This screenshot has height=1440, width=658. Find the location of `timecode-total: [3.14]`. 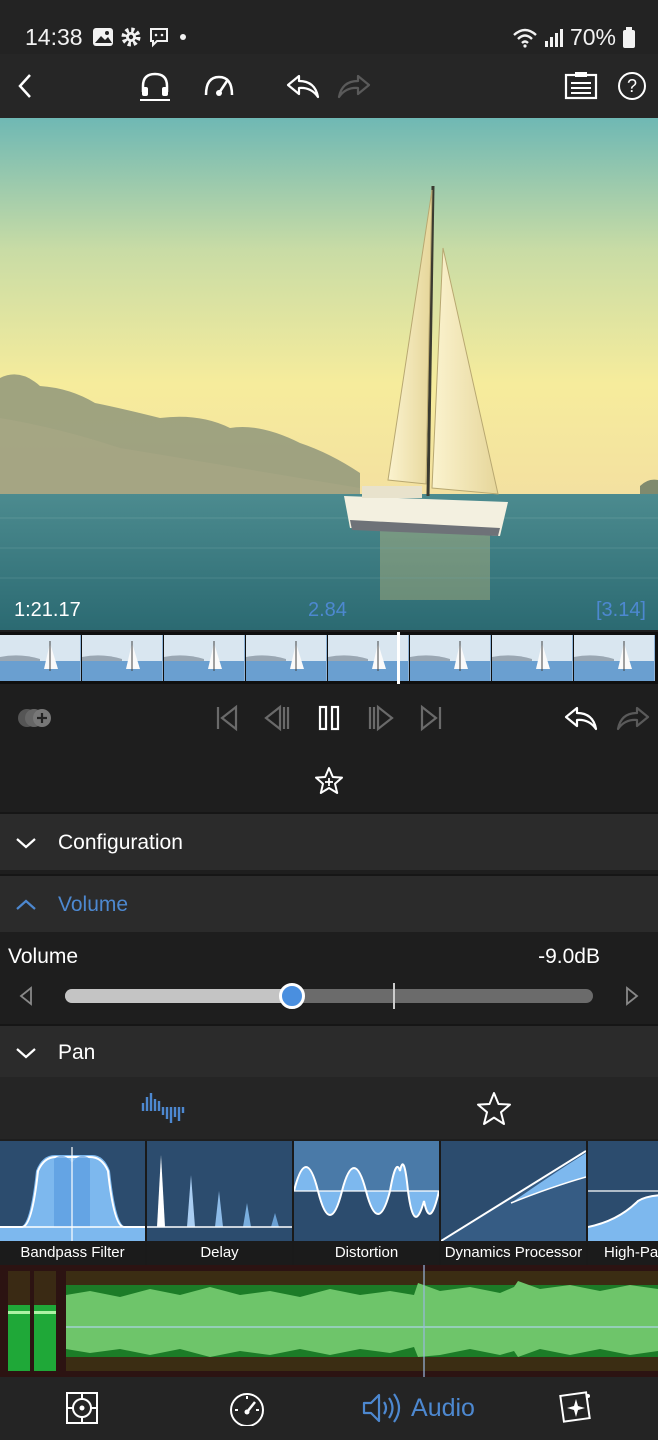

timecode-total: [3.14] is located at coordinates (620, 610).